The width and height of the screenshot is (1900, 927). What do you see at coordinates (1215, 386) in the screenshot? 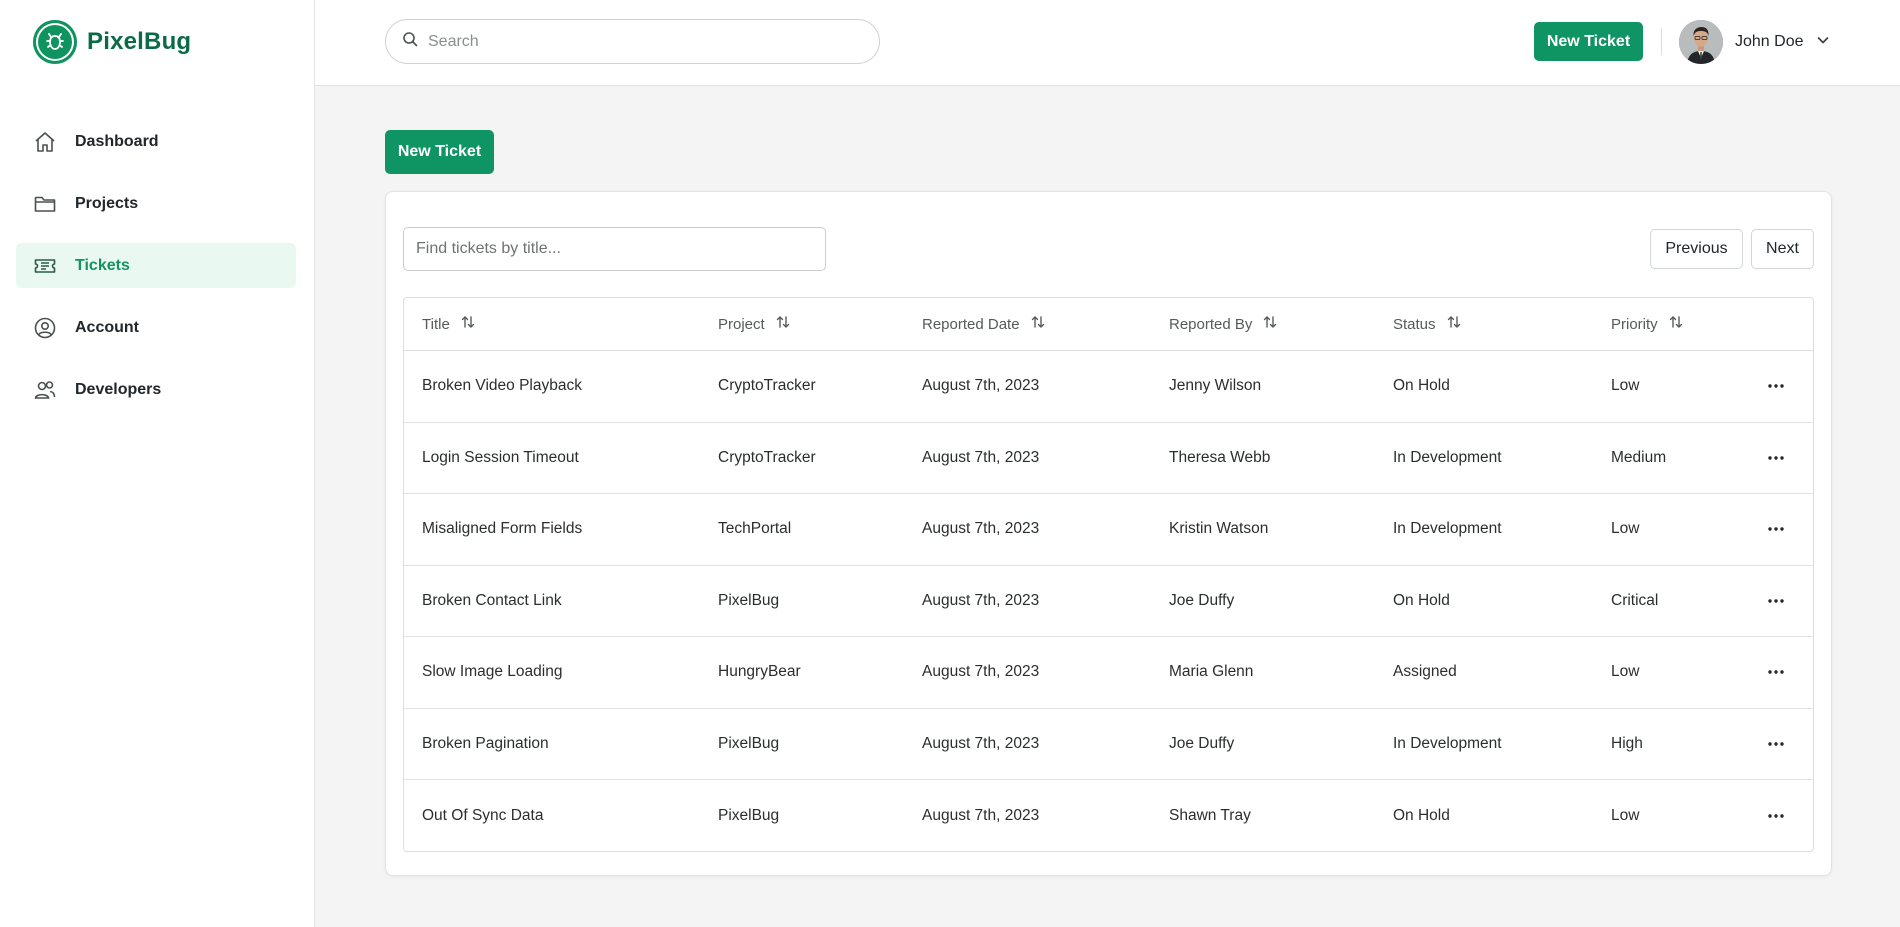
I see `cell-reported-by: Jenny Wilson` at bounding box center [1215, 386].